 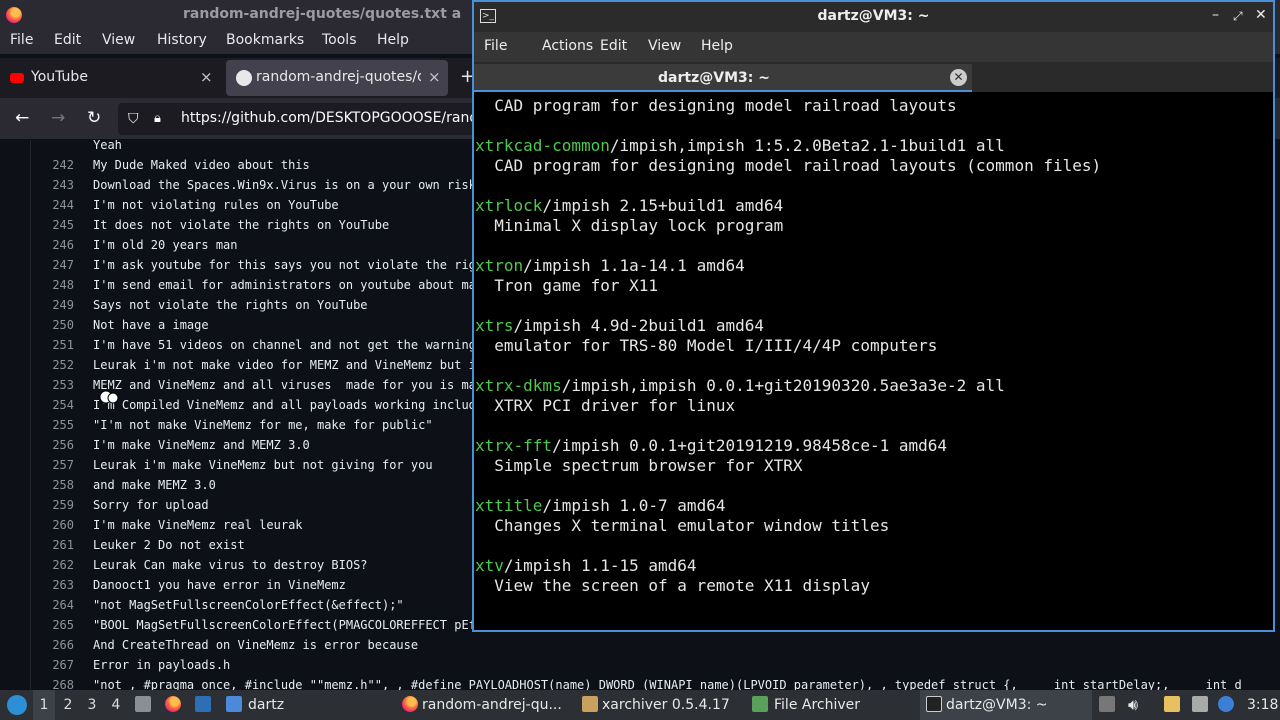 I want to click on line-text: I'm old 20 years man, so click(x=165, y=245).